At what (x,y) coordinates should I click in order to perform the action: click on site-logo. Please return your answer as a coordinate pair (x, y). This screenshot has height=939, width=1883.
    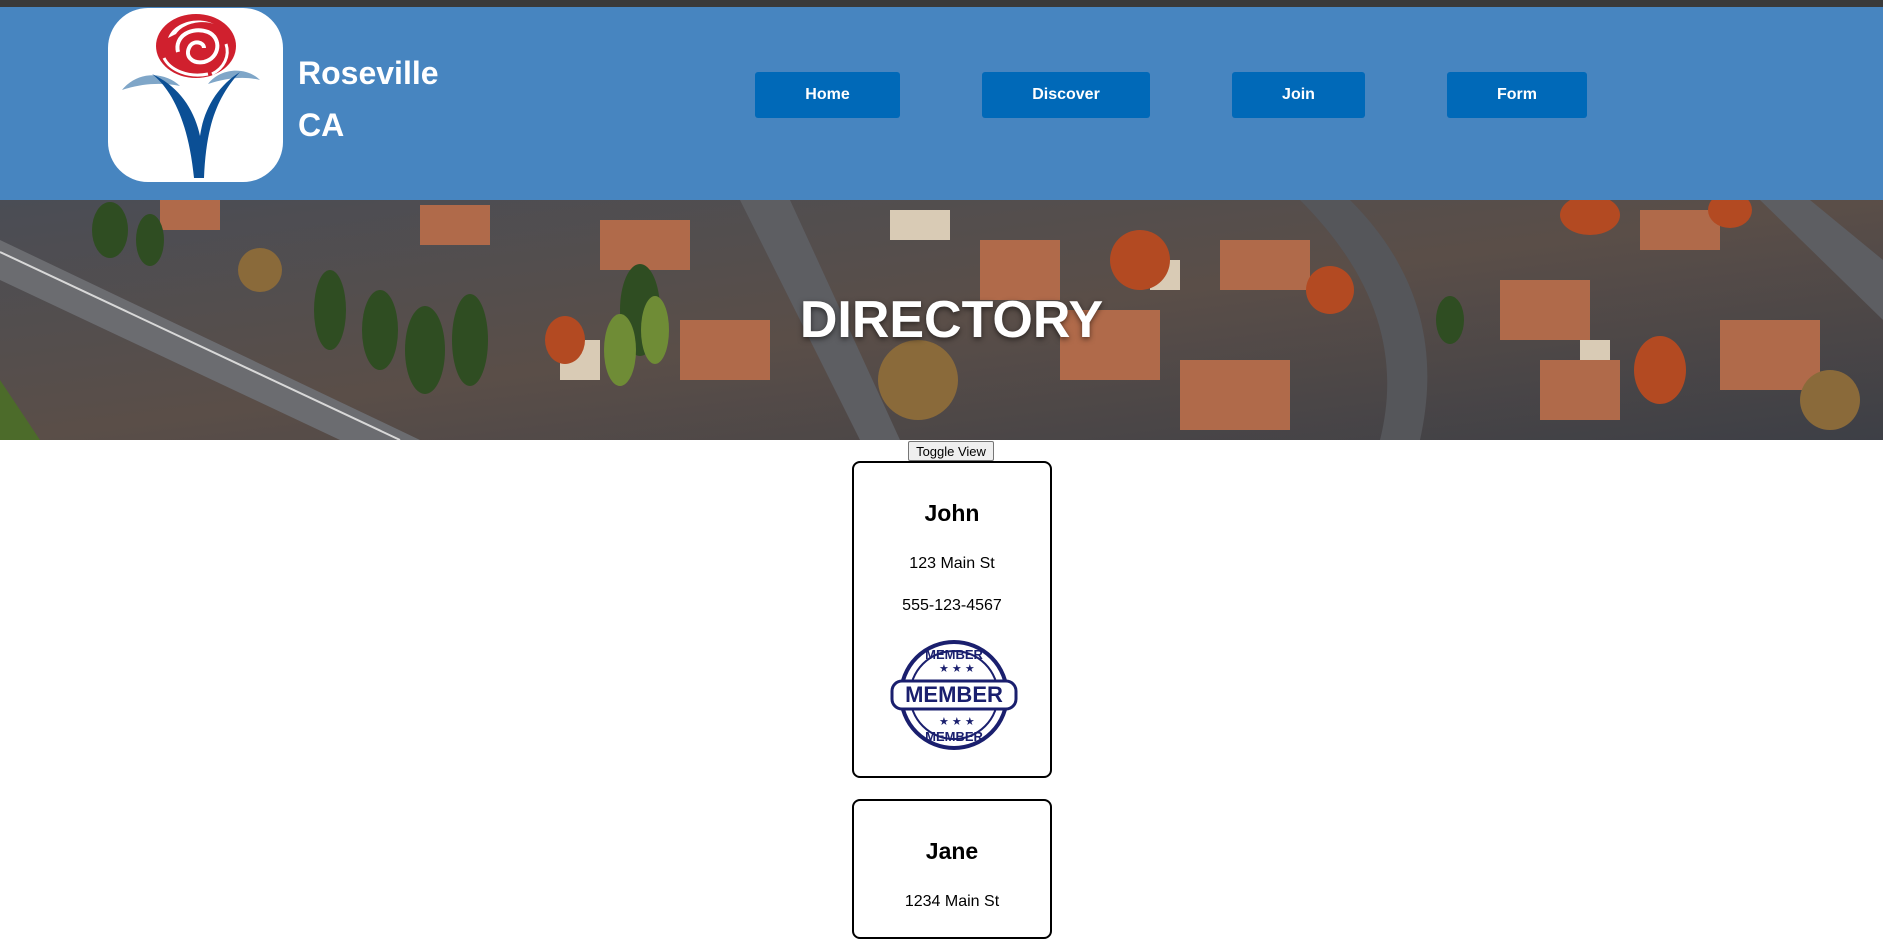
    Looking at the image, I should click on (195, 95).